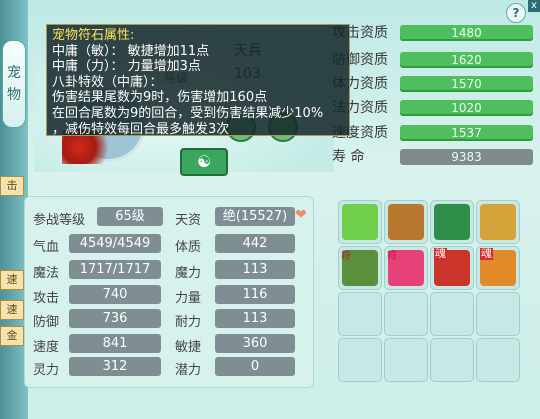 Image resolution: width=540 pixels, height=419 pixels. What do you see at coordinates (131, 51) in the screenshot?
I see `tooltip-line: 中庸（敏）： 敏捷增加11点` at bounding box center [131, 51].